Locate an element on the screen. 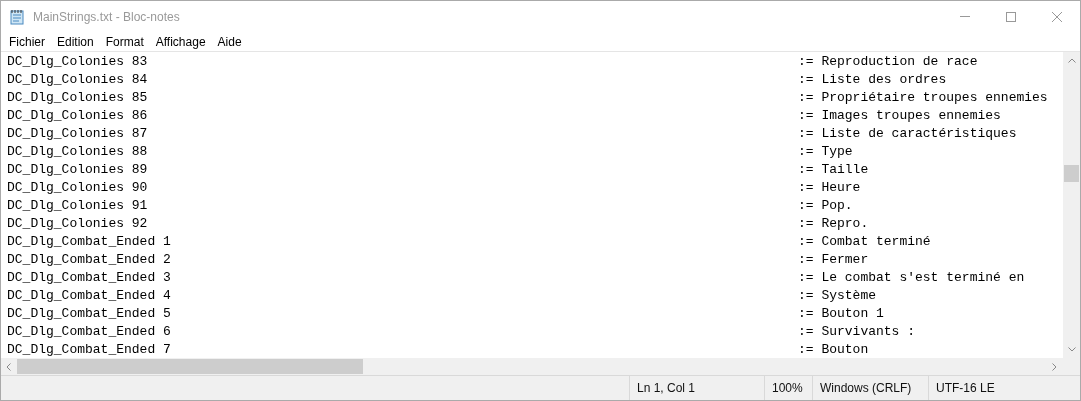 The height and width of the screenshot is (401, 1081). text-line: := Pop. is located at coordinates (825, 206).